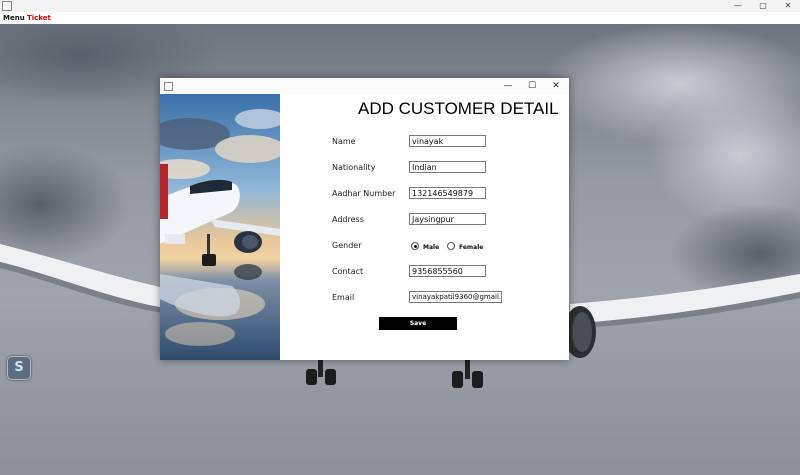 Image resolution: width=800 pixels, height=475 pixels. What do you see at coordinates (471, 247) in the screenshot?
I see `gender-female-label: Female` at bounding box center [471, 247].